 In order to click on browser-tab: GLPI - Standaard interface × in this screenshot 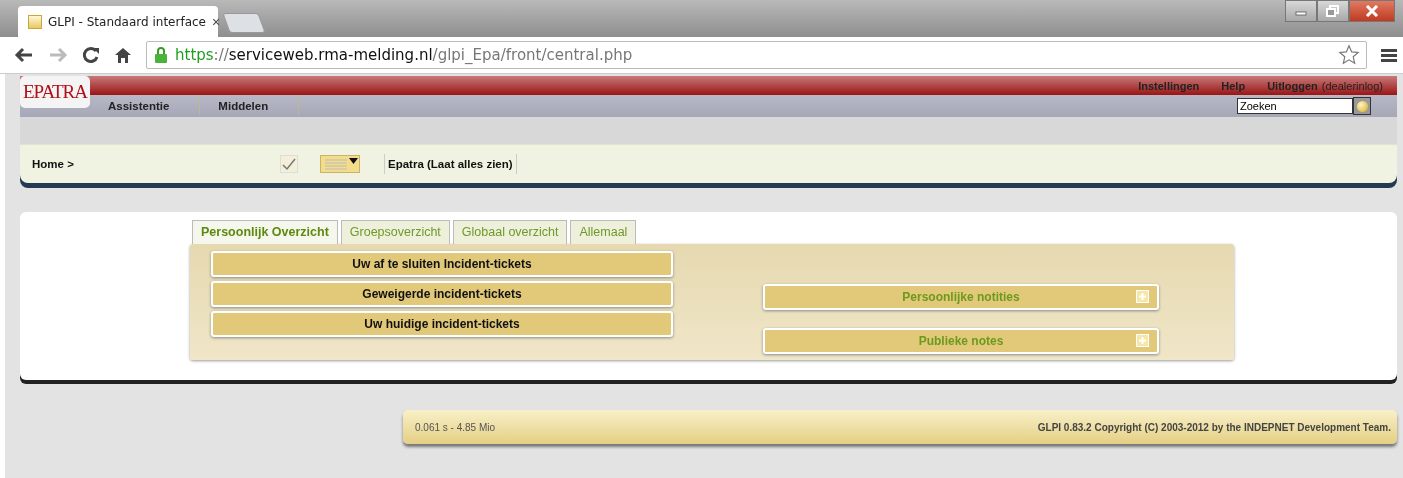, I will do `click(118, 21)`.